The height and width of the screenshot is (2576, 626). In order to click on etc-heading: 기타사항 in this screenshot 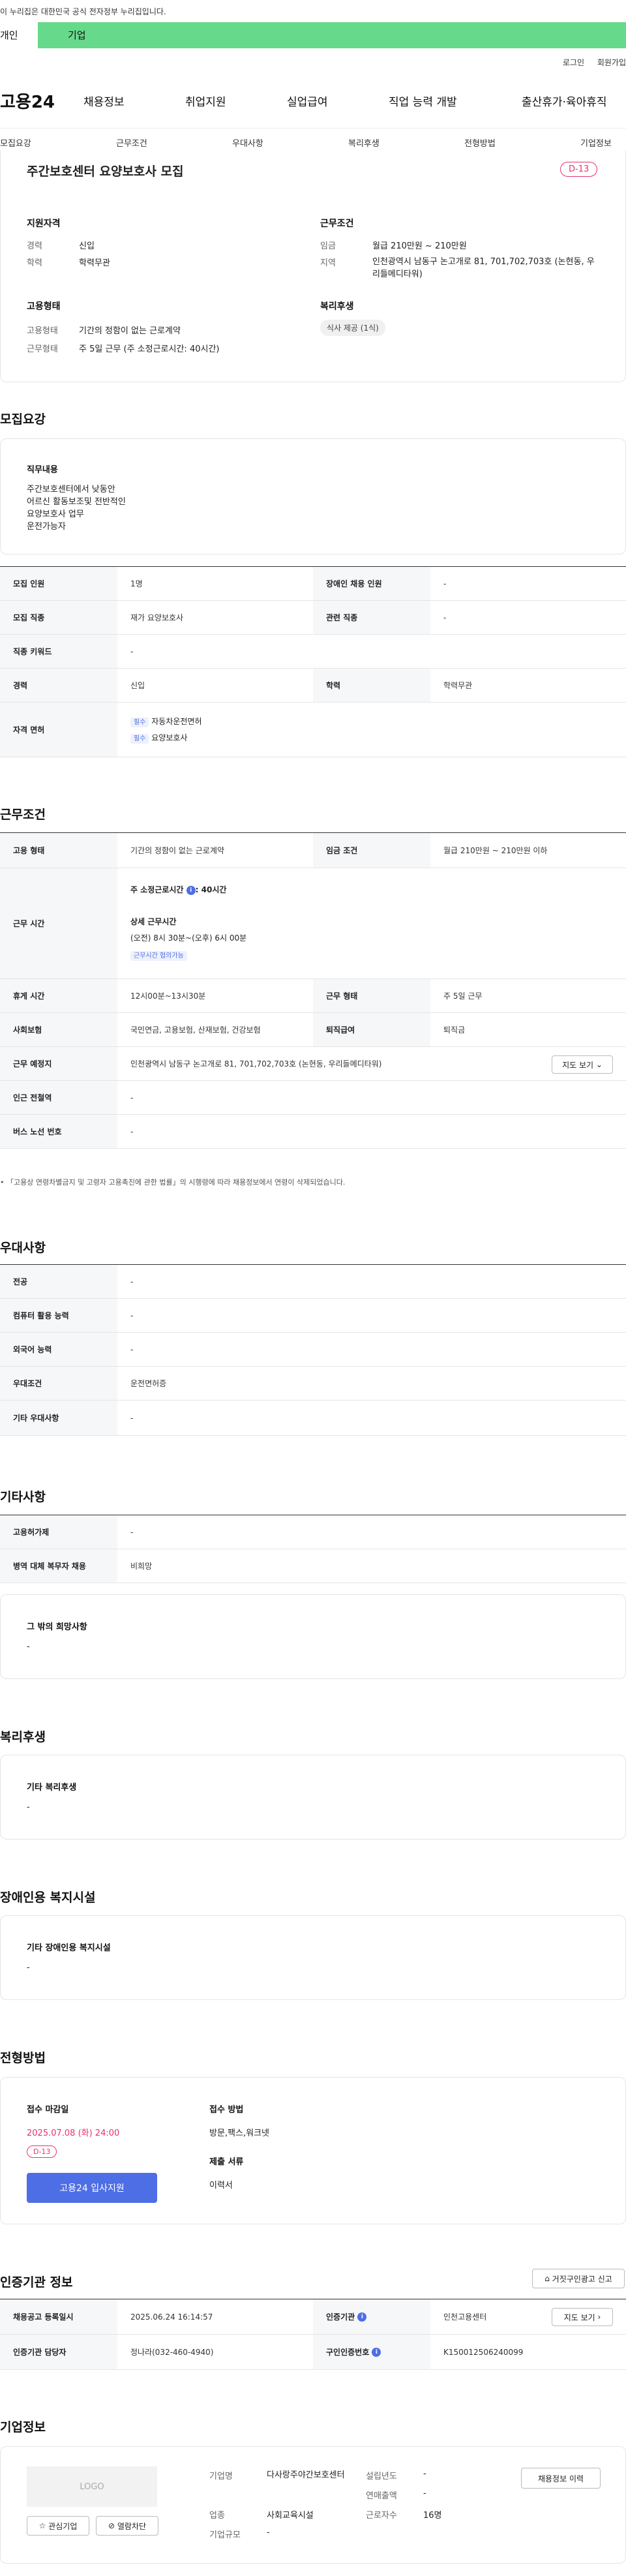, I will do `click(23, 1497)`.